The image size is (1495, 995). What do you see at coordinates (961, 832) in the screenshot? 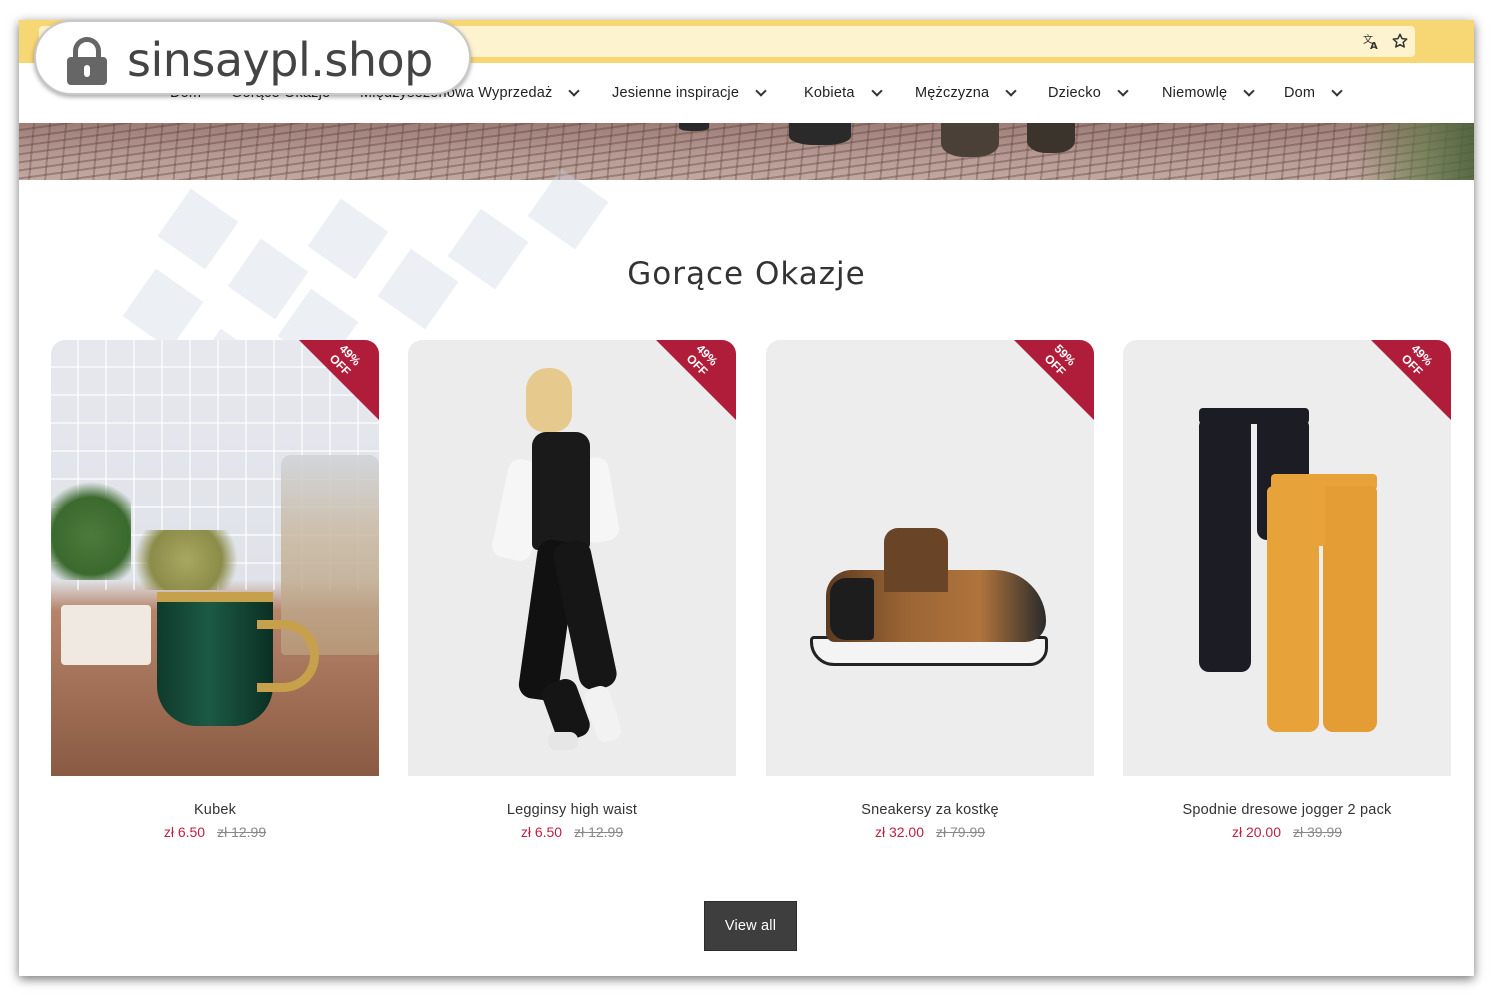
I see `original-price: zł 79.99` at bounding box center [961, 832].